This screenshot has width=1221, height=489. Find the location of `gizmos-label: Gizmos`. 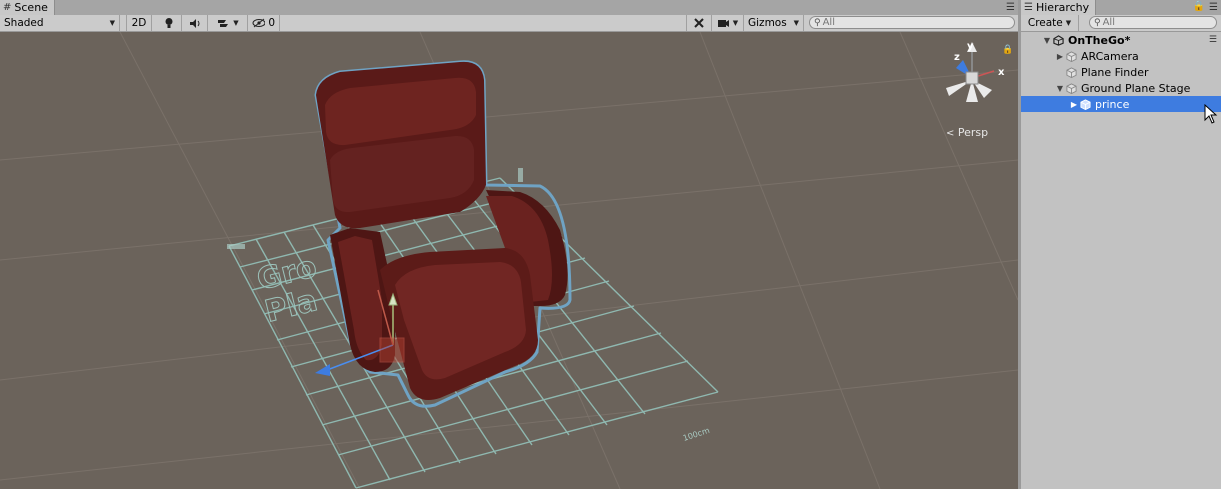

gizmos-label: Gizmos is located at coordinates (767, 23).